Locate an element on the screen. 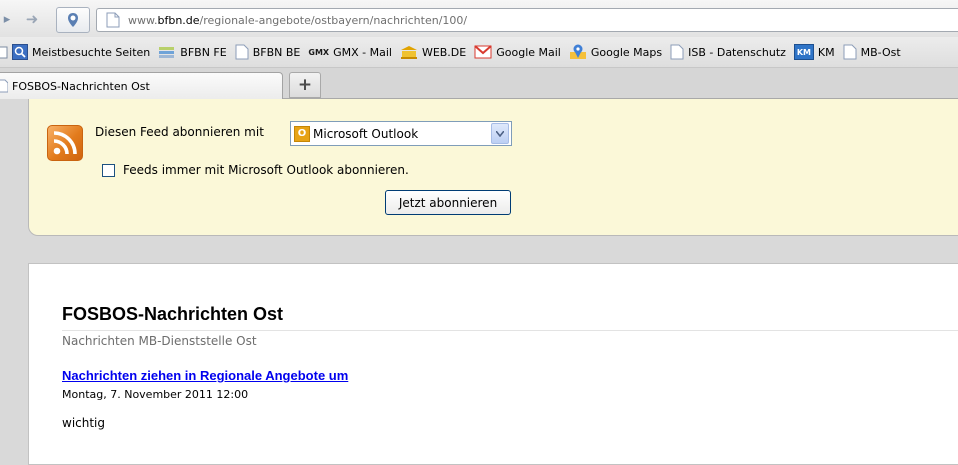 The width and height of the screenshot is (958, 465). forward-arrow-icon: ➜ is located at coordinates (32, 19).